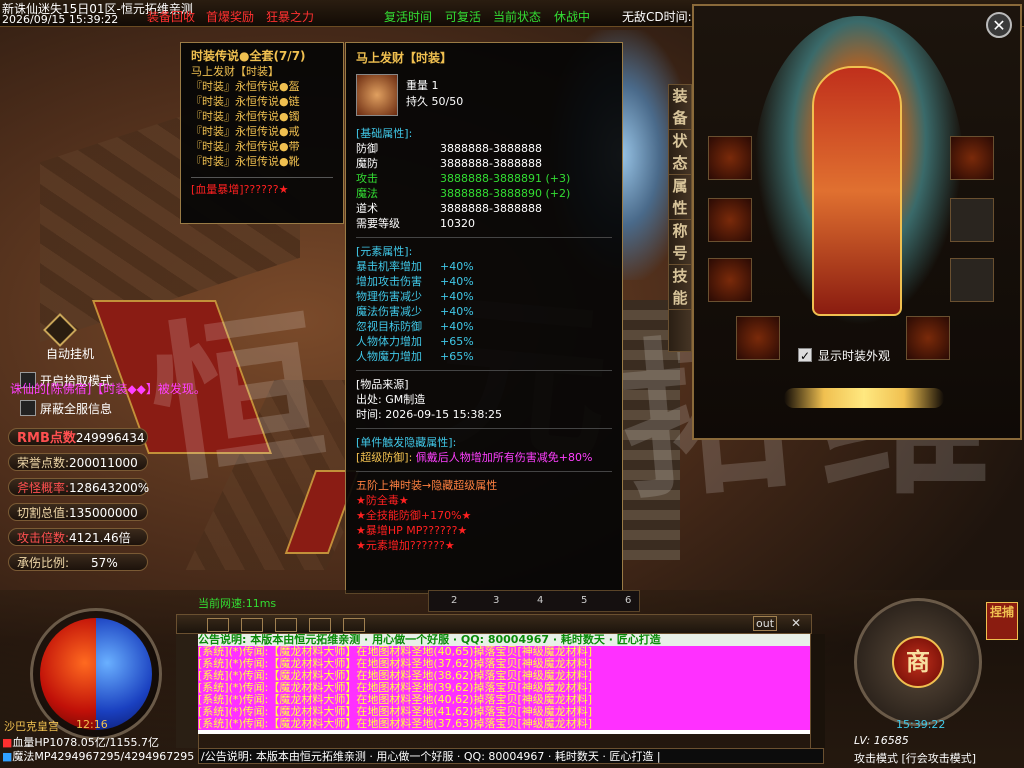 The image size is (1024, 768). I want to click on elem-attr-key: 暴击机率增加, so click(389, 266).